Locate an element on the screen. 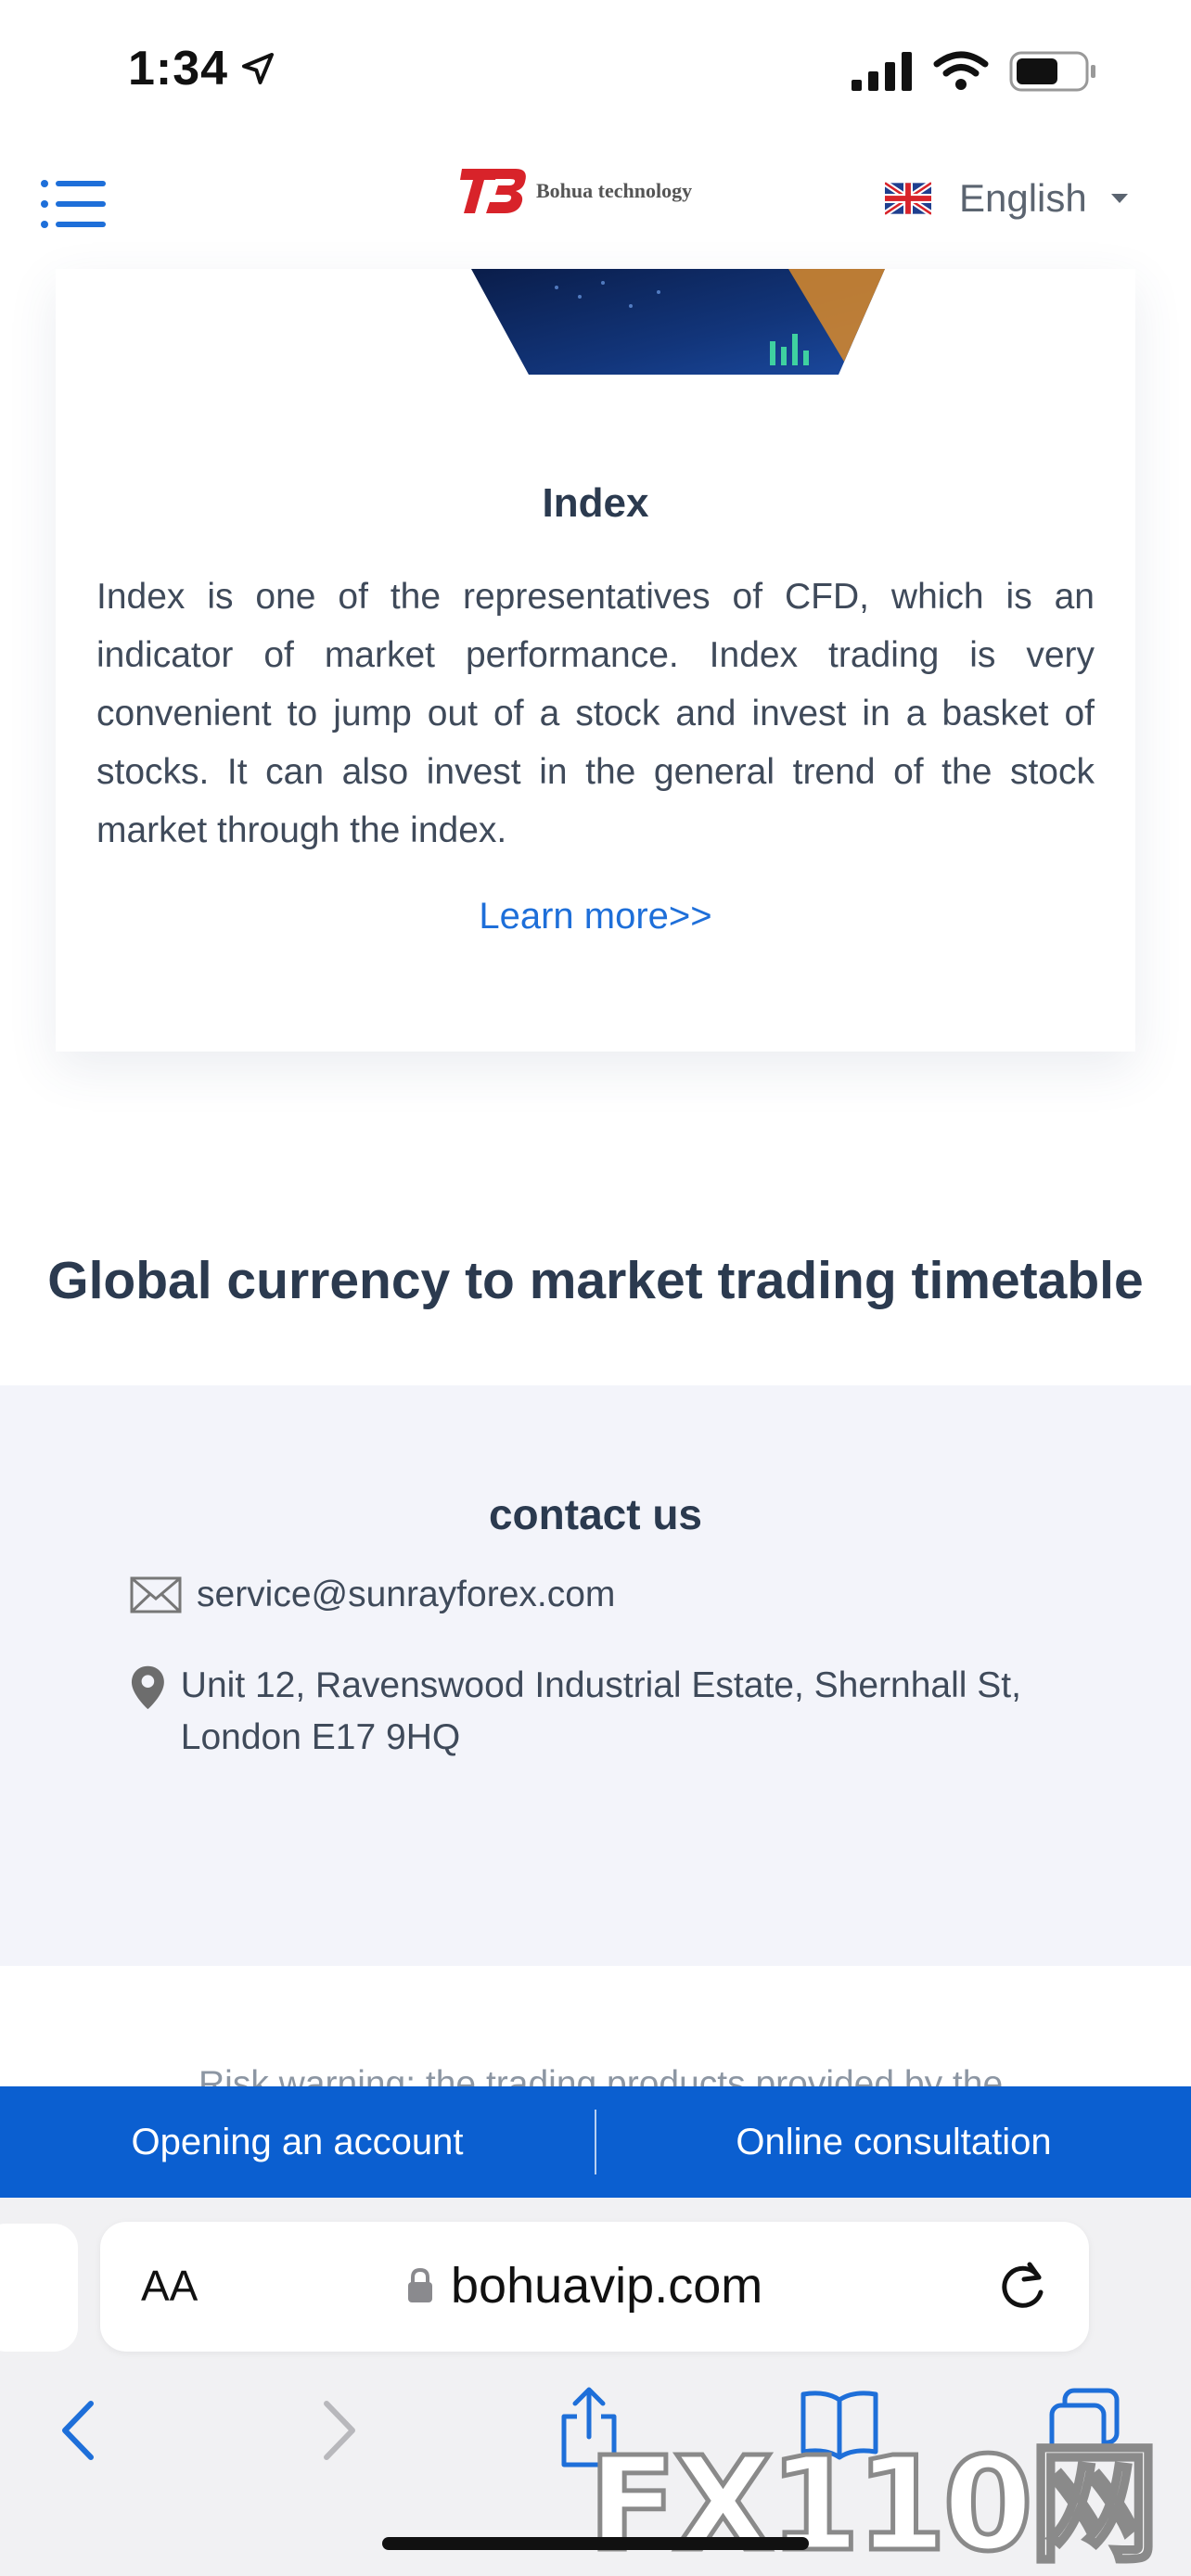 Image resolution: width=1191 pixels, height=2576 pixels. address-bar: AA bohuavip.com is located at coordinates (594, 2287).